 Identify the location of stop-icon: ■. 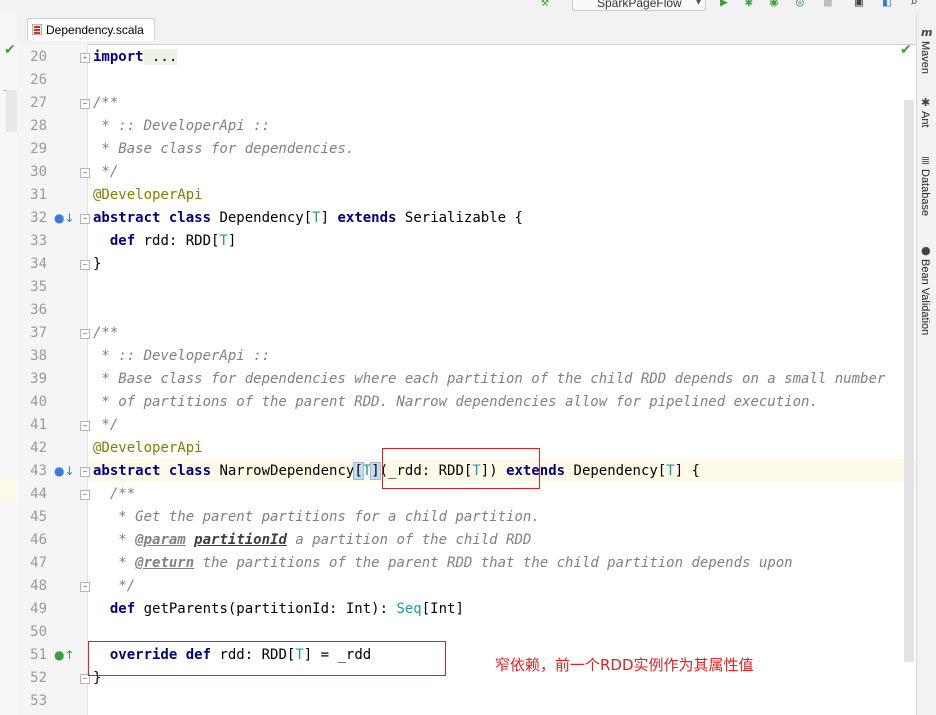
(828, 5).